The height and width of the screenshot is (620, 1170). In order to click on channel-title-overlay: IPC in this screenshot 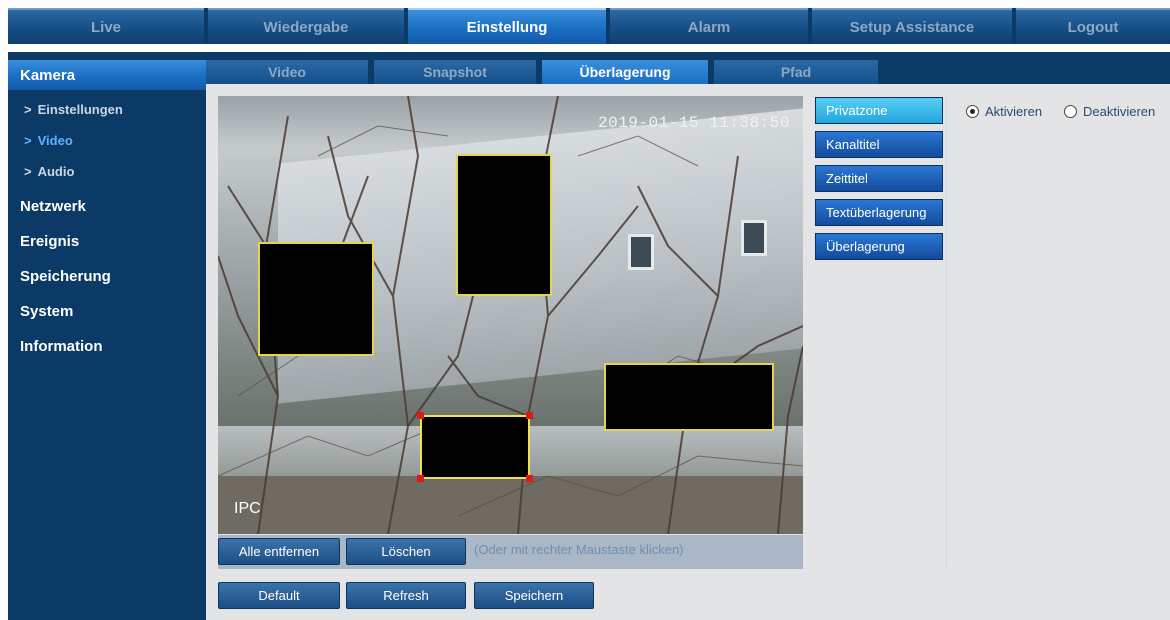, I will do `click(247, 508)`.